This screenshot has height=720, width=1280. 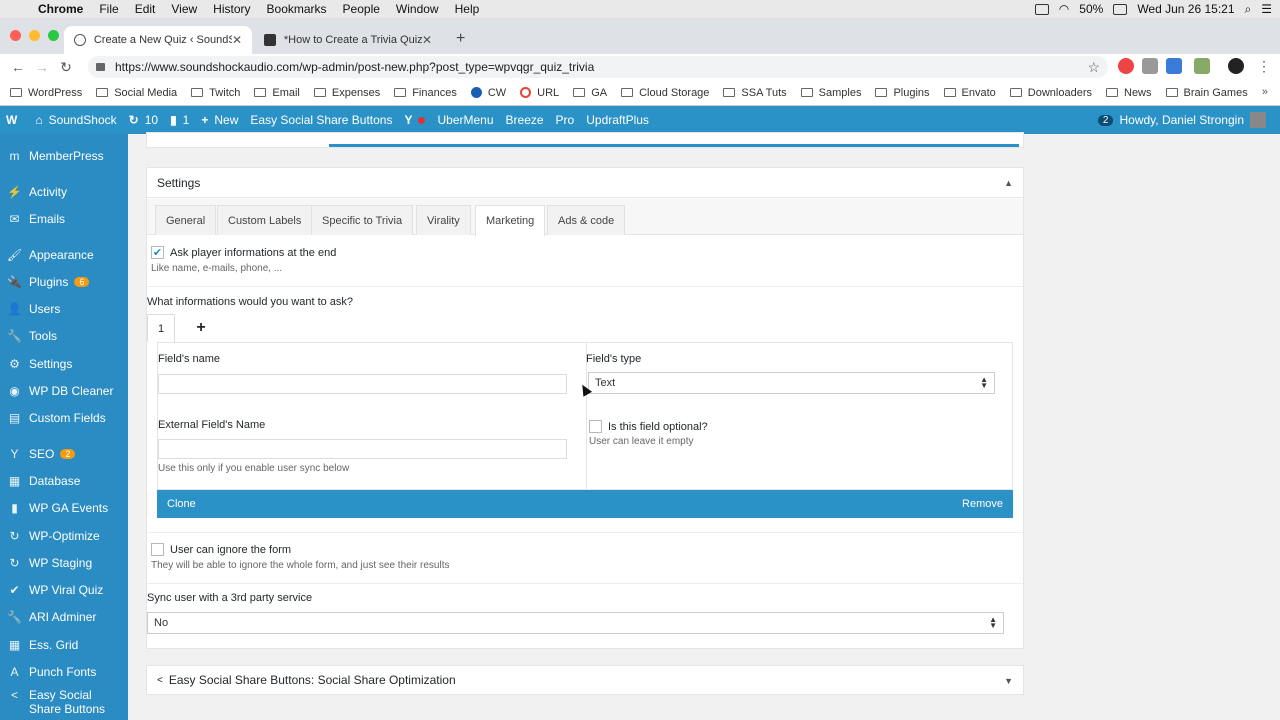 What do you see at coordinates (648, 426) in the screenshot?
I see `optional-row: Is this field optional?` at bounding box center [648, 426].